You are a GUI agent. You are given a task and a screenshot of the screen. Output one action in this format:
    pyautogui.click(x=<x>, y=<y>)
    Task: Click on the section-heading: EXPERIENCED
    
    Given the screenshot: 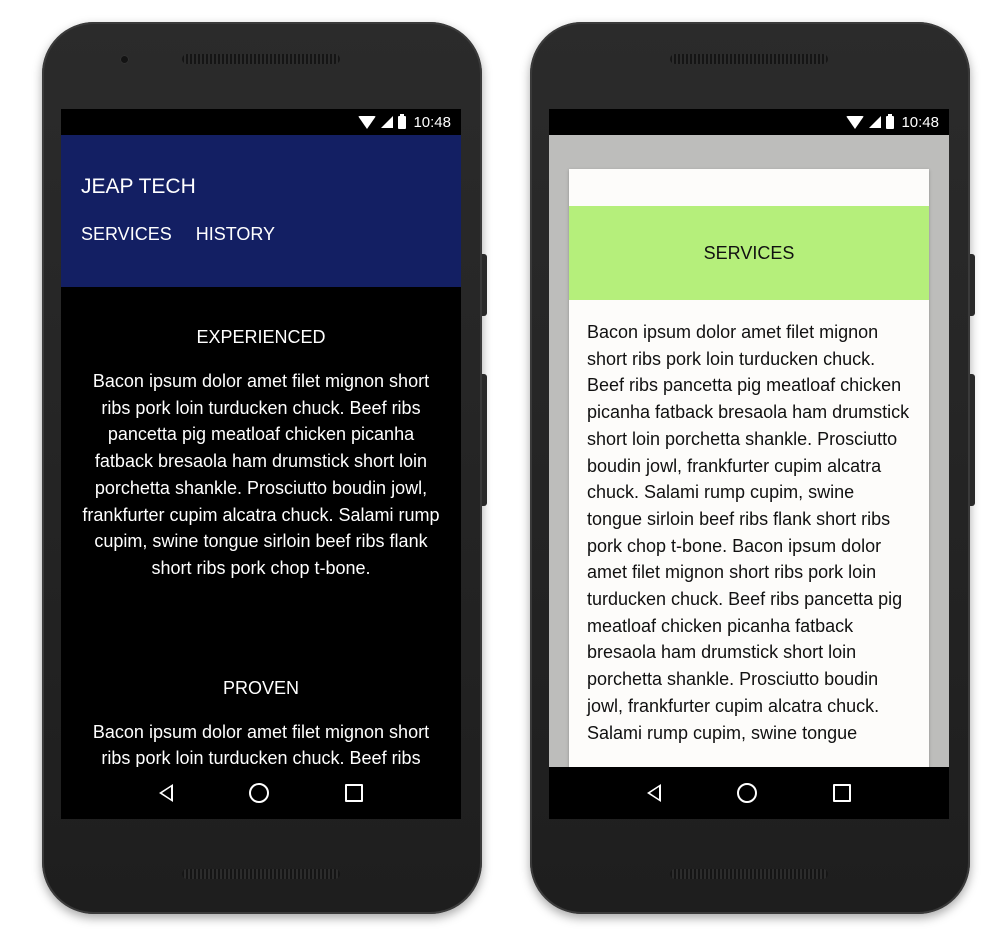 What is the action you would take?
    pyautogui.click(x=261, y=337)
    